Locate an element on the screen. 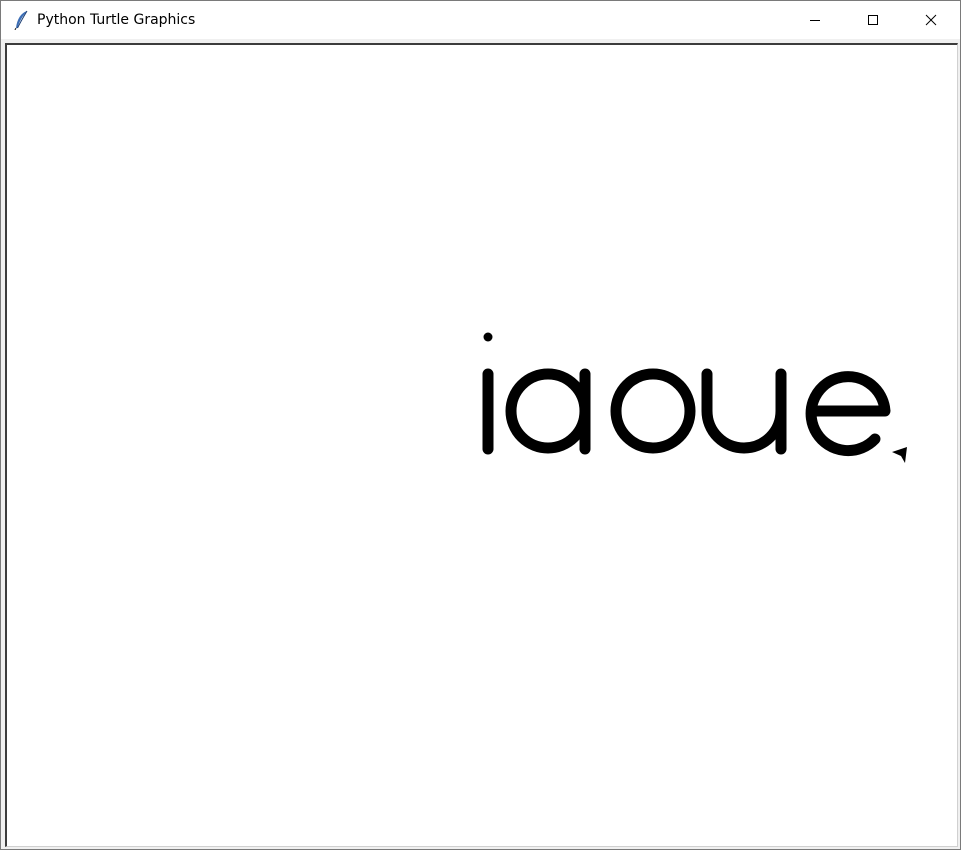 The width and height of the screenshot is (961, 850). letter-a-bowl is located at coordinates (548, 411).